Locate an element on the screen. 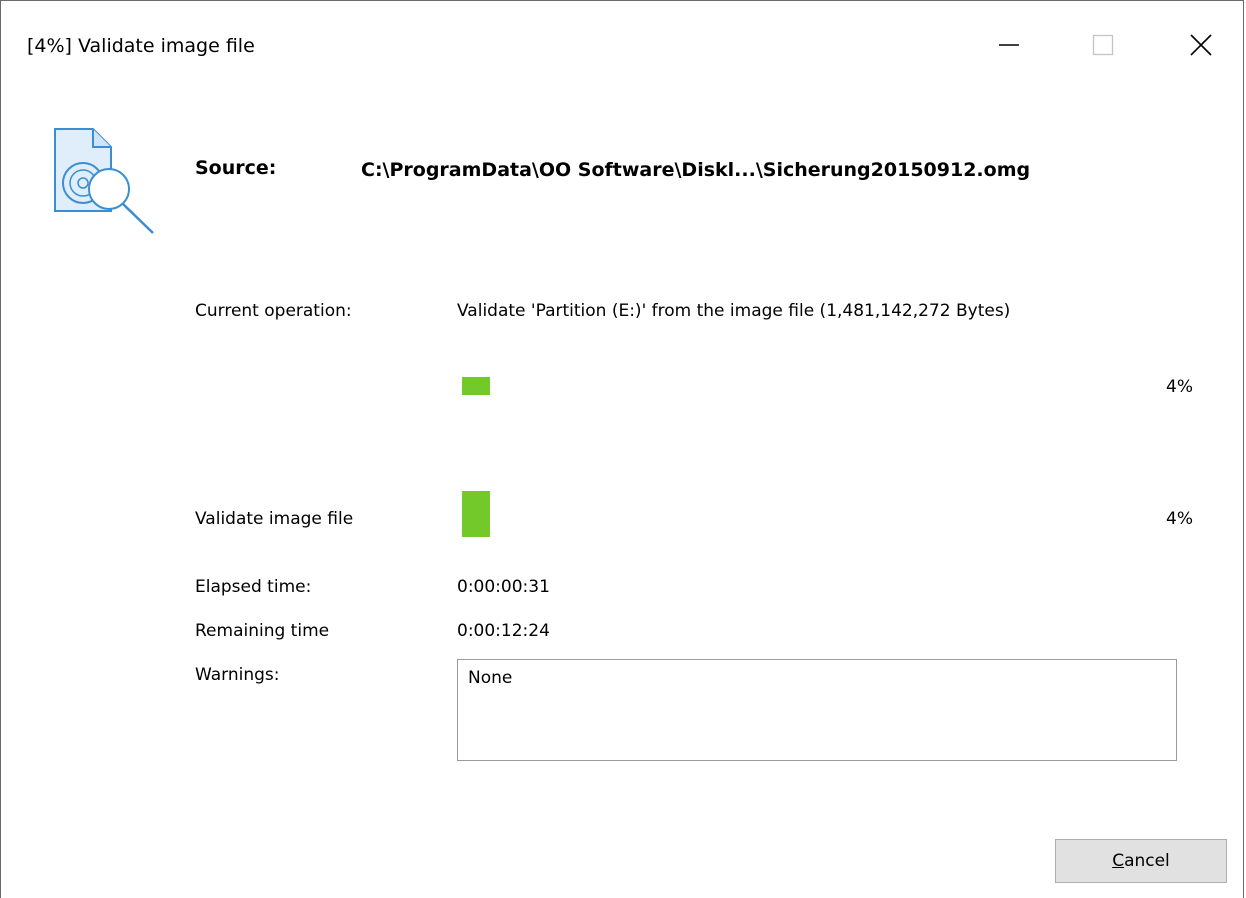 Image resolution: width=1246 pixels, height=898 pixels. warnings-label: Warnings: is located at coordinates (237, 675).